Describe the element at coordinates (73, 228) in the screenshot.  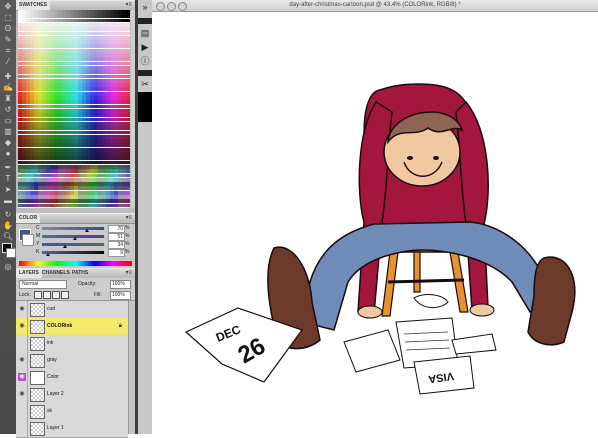
I see `cyan-slider` at that location.